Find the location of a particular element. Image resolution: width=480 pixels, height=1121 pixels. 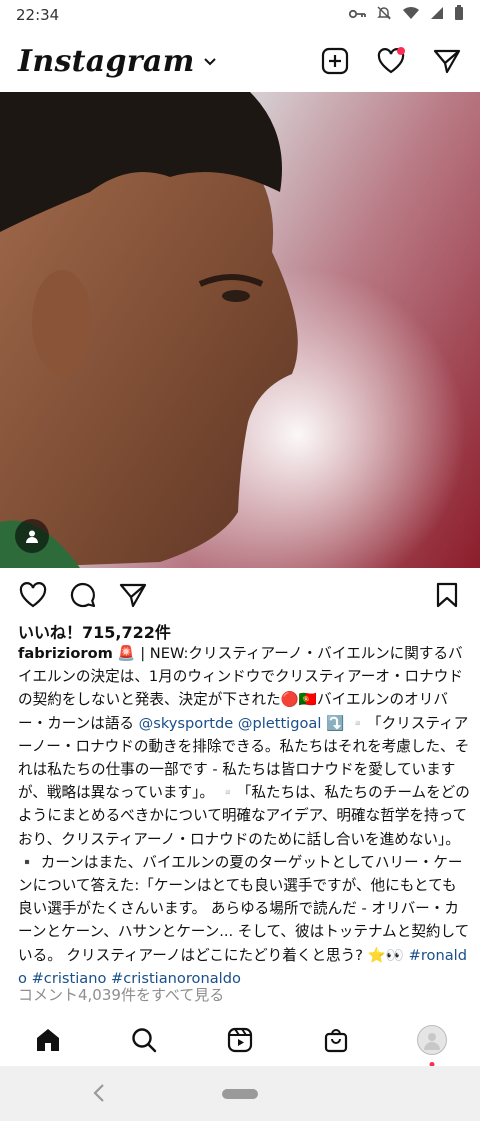

share-button is located at coordinates (133, 595).